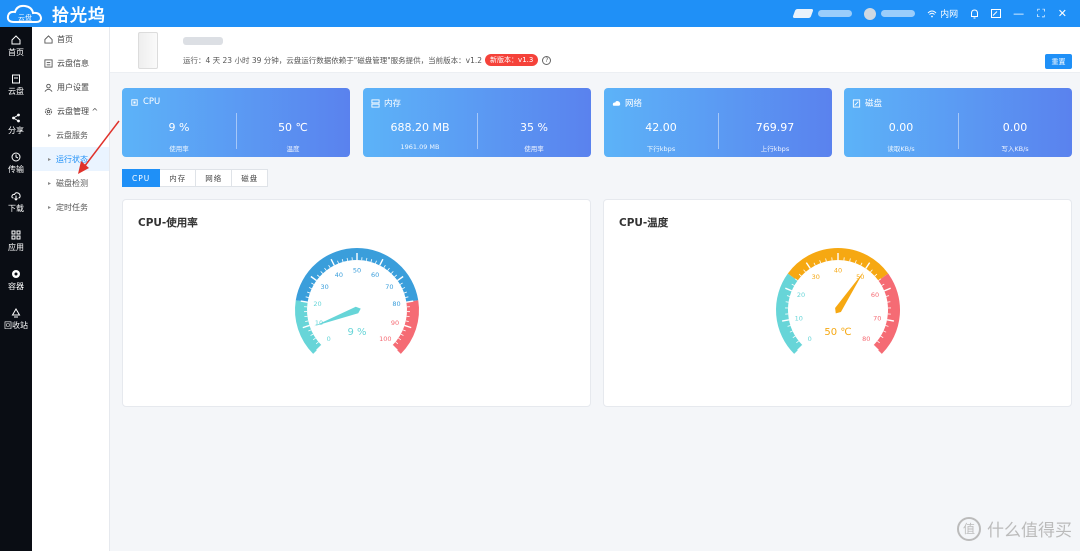 The image size is (1080, 551). I want to click on transfer-icon, so click(16, 157).